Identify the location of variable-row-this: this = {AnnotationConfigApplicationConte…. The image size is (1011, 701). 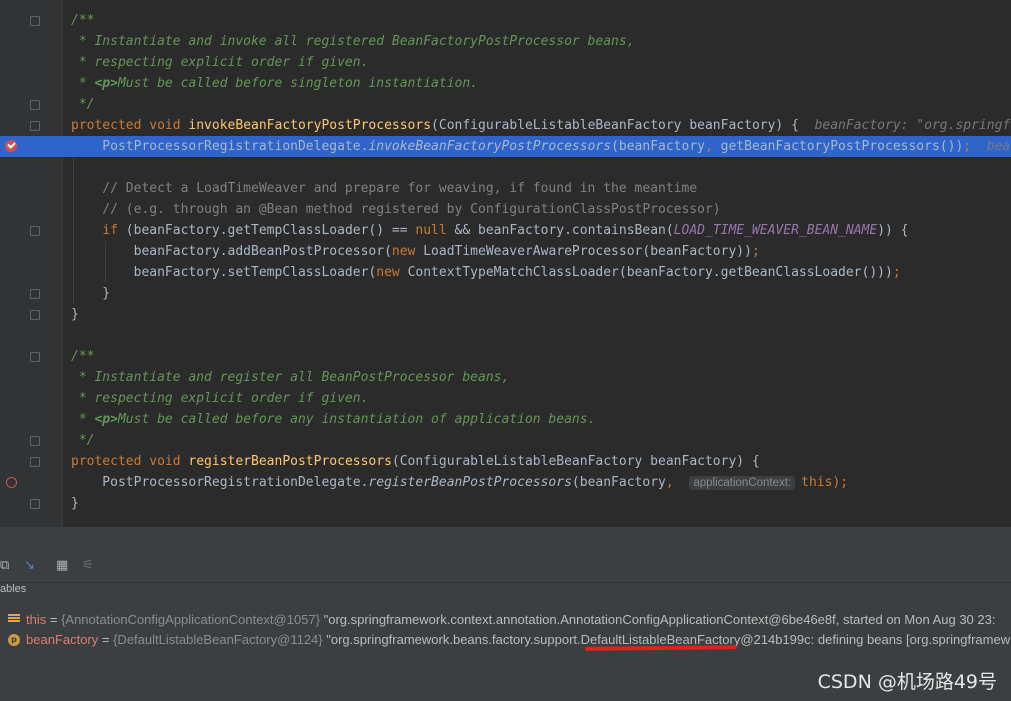
(505, 620).